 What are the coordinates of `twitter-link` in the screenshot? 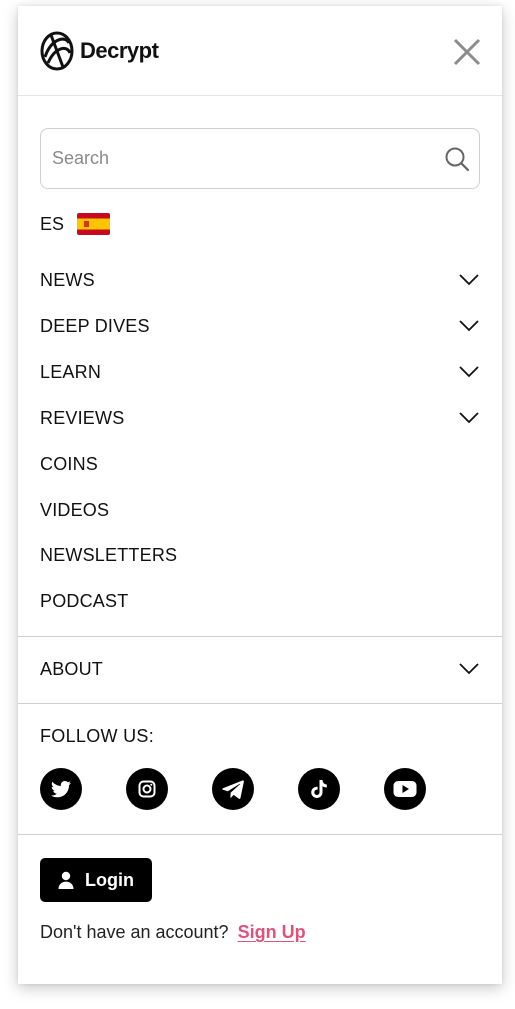 It's located at (61, 789).